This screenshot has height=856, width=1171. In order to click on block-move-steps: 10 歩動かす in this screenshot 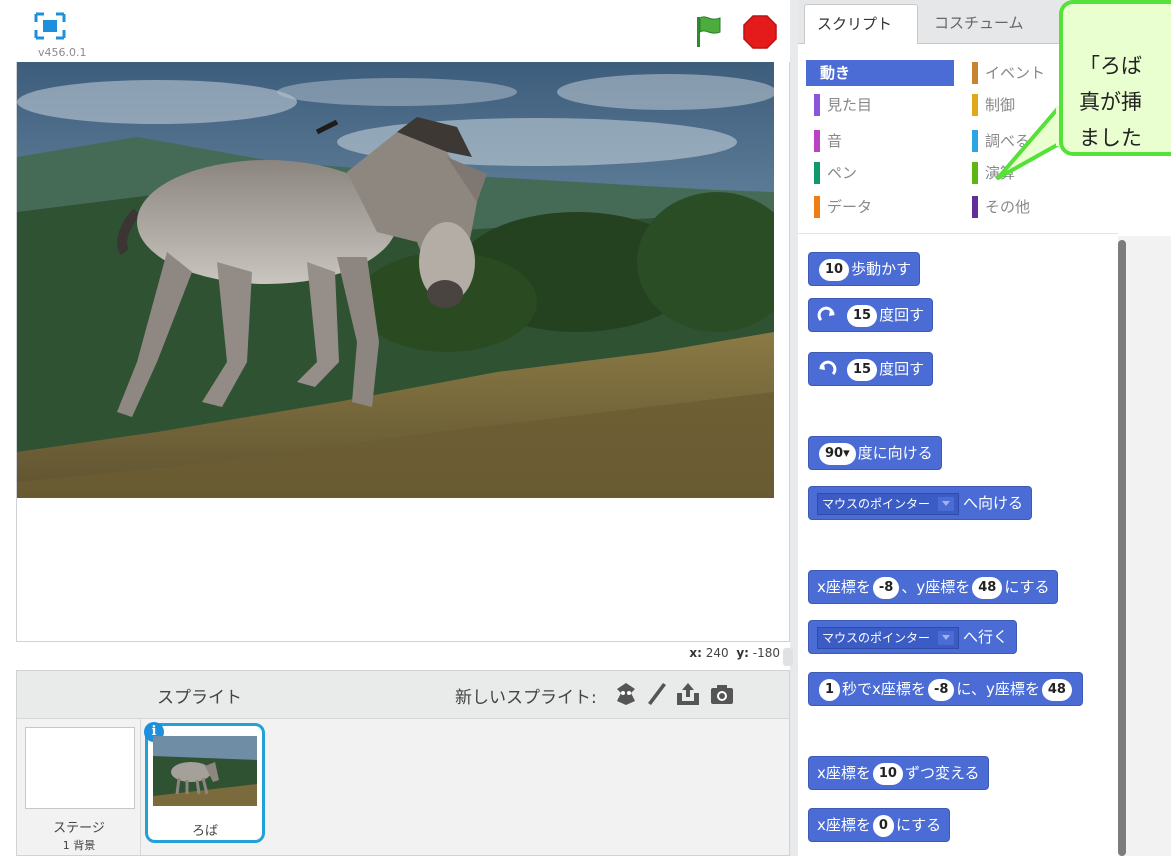, I will do `click(864, 269)`.